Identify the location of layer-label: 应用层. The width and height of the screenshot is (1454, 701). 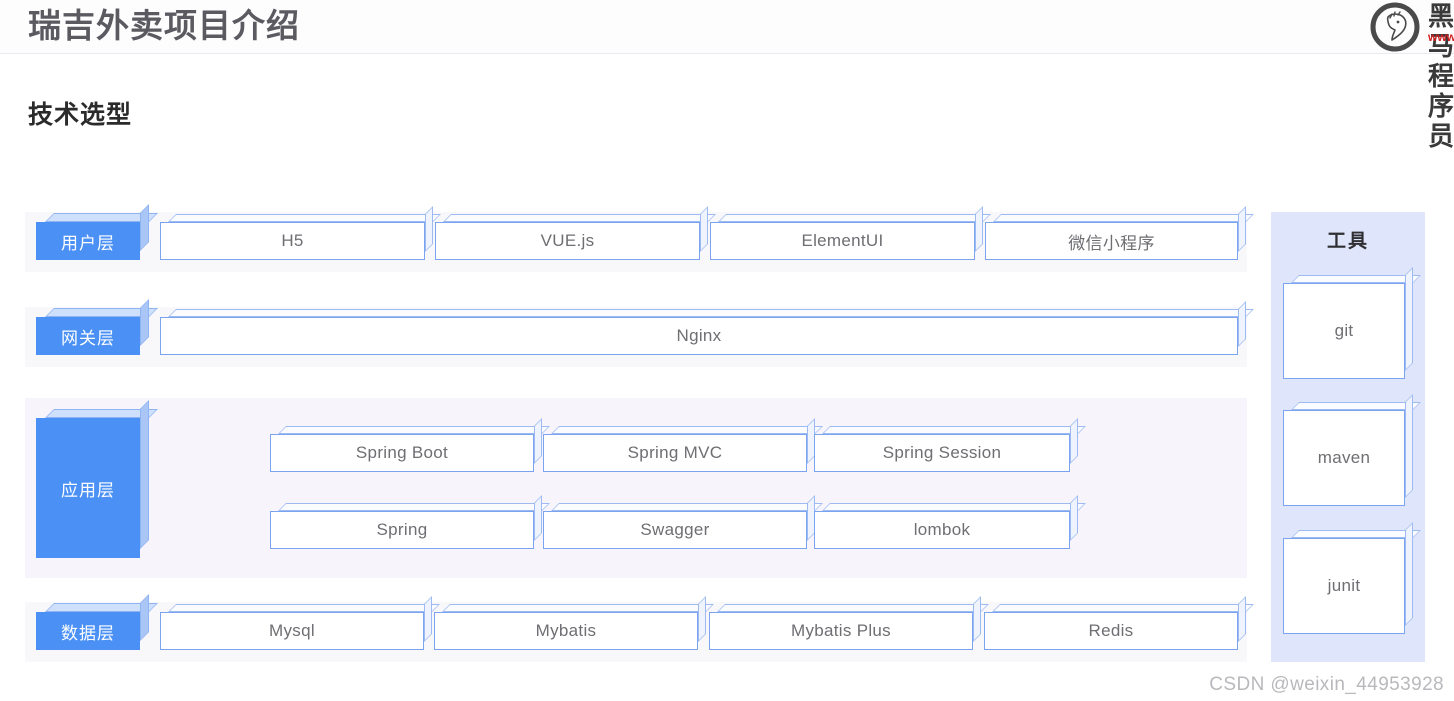
(88, 490).